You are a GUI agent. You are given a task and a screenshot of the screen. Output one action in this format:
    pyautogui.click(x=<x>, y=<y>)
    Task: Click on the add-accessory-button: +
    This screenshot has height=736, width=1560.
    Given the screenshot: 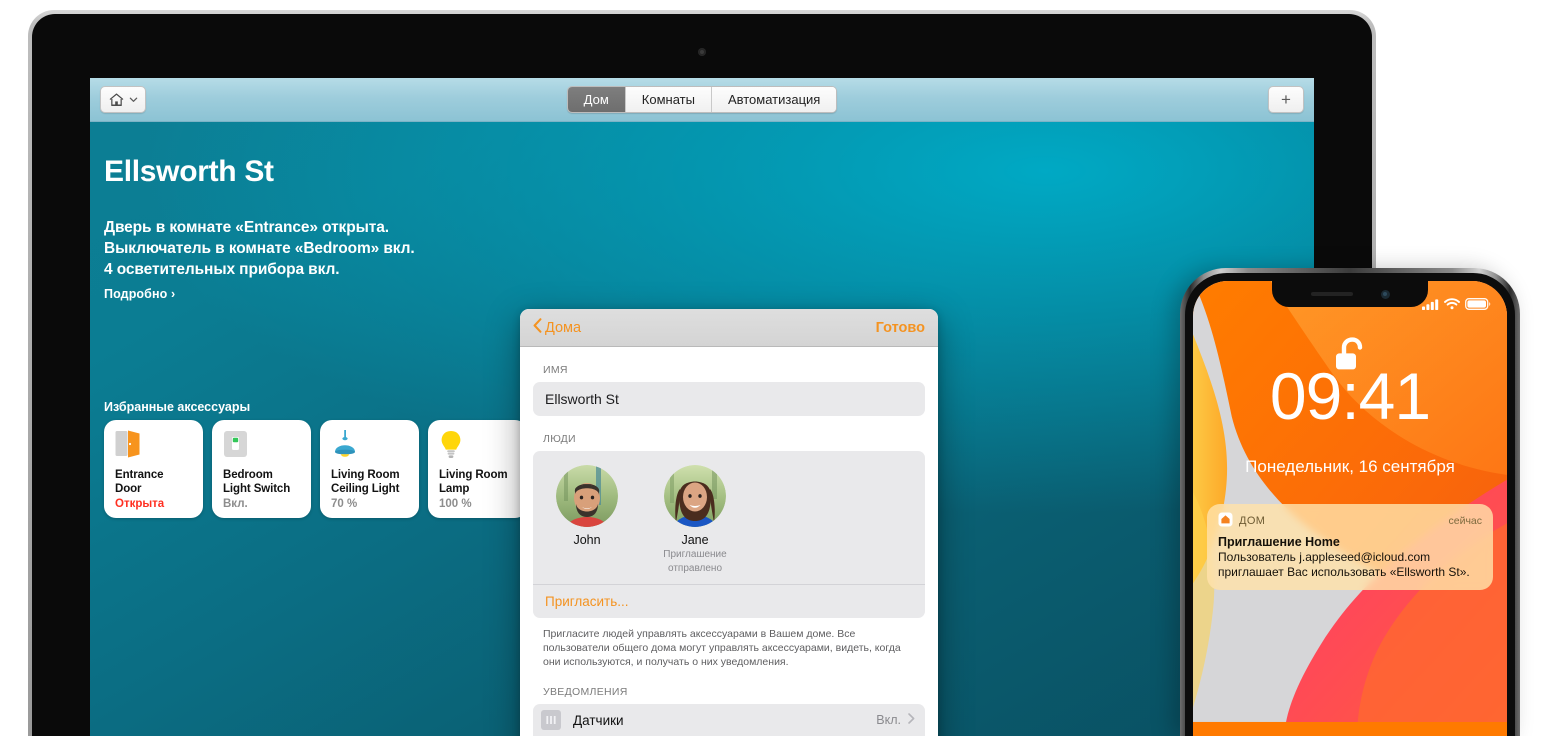 What is the action you would take?
    pyautogui.click(x=1286, y=99)
    